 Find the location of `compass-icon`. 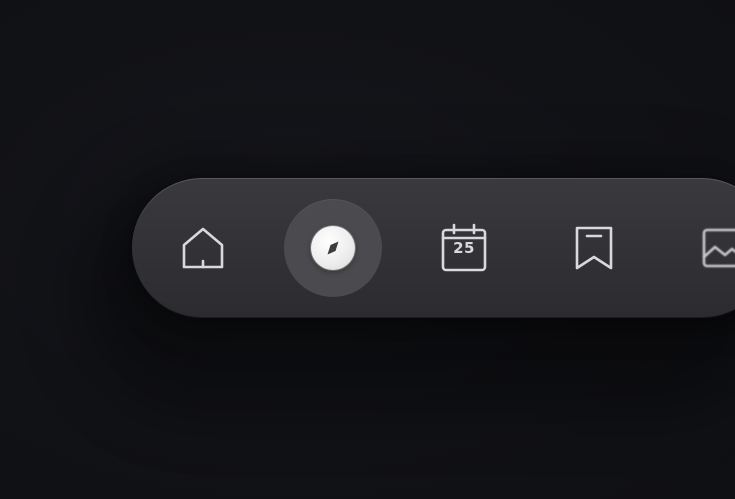

compass-icon is located at coordinates (333, 248).